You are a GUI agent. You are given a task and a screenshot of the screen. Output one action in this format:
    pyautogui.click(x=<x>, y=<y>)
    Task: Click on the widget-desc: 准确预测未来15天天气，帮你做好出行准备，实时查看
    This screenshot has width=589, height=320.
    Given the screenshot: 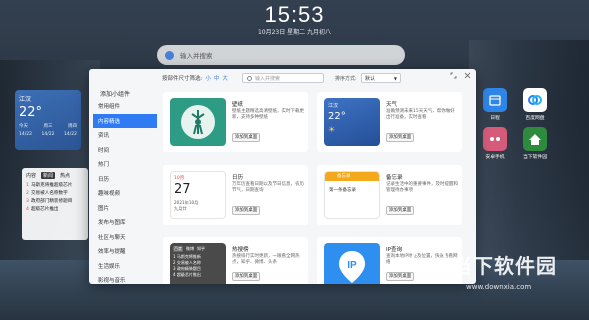 What is the action you would take?
    pyautogui.click(x=420, y=114)
    